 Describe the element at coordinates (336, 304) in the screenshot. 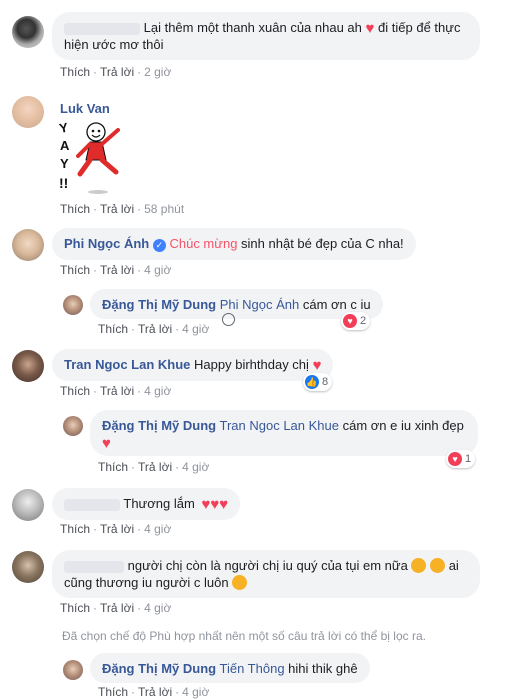

I see `reply-text: cám ơn c iu` at that location.